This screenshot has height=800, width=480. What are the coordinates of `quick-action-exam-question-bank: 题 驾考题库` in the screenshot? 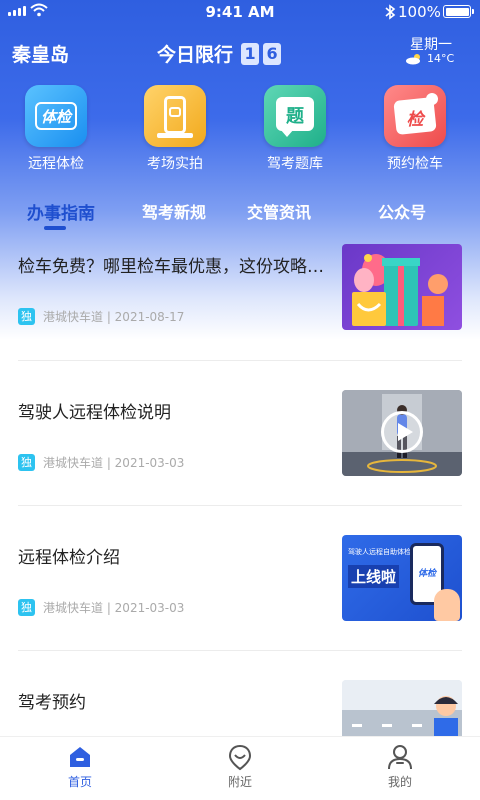 It's located at (295, 129).